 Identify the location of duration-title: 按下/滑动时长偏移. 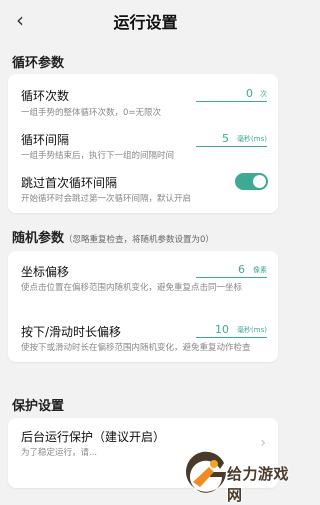
(71, 332).